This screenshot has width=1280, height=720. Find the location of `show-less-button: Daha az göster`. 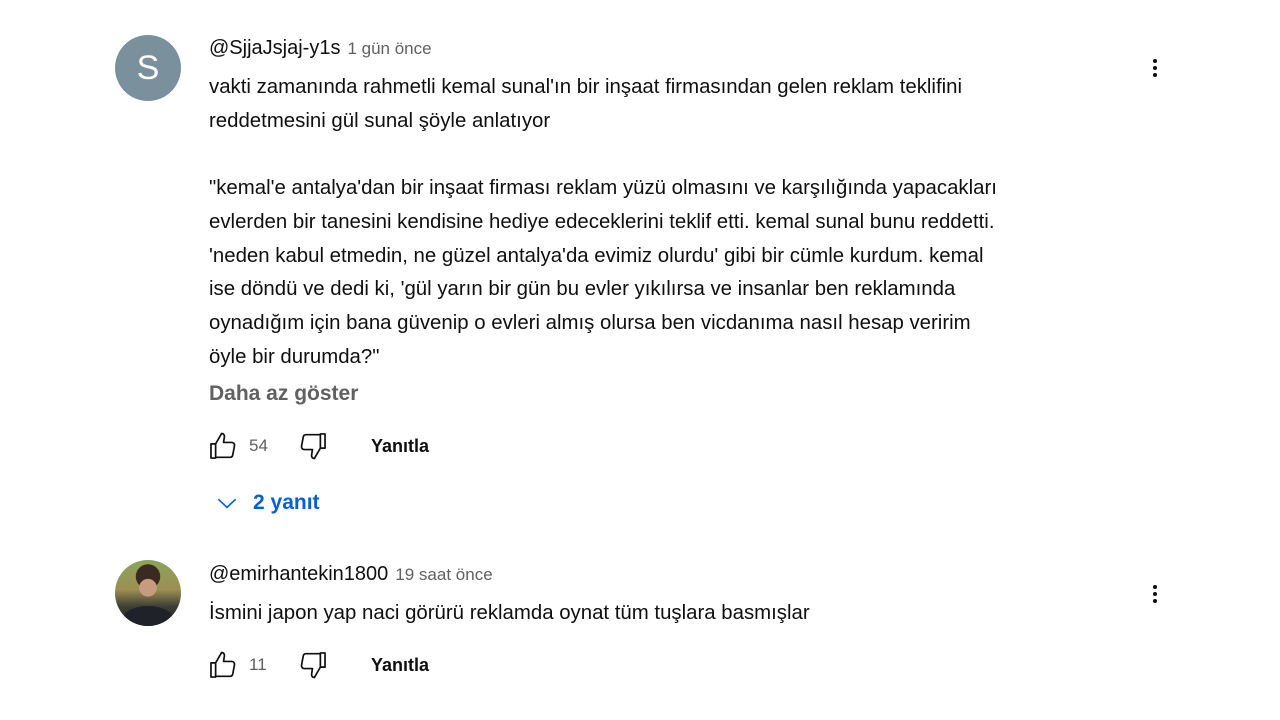

show-less-button: Daha az göster is located at coordinates (283, 394).